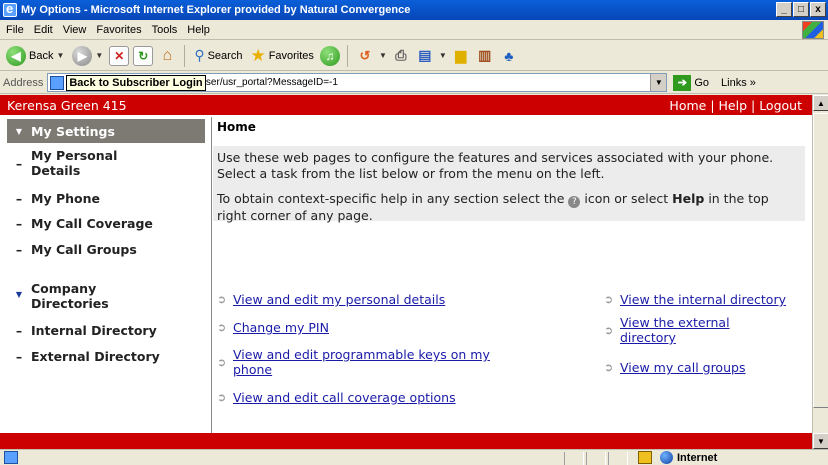 The height and width of the screenshot is (465, 828). What do you see at coordinates (695, 299) in the screenshot?
I see `link-internal-directory: ➲ View the internal directory` at bounding box center [695, 299].